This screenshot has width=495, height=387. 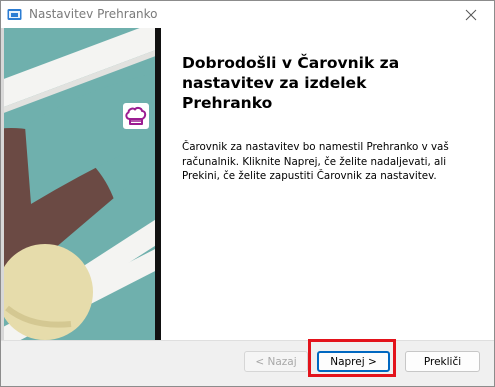 I want to click on installer-icon, so click(x=14, y=14).